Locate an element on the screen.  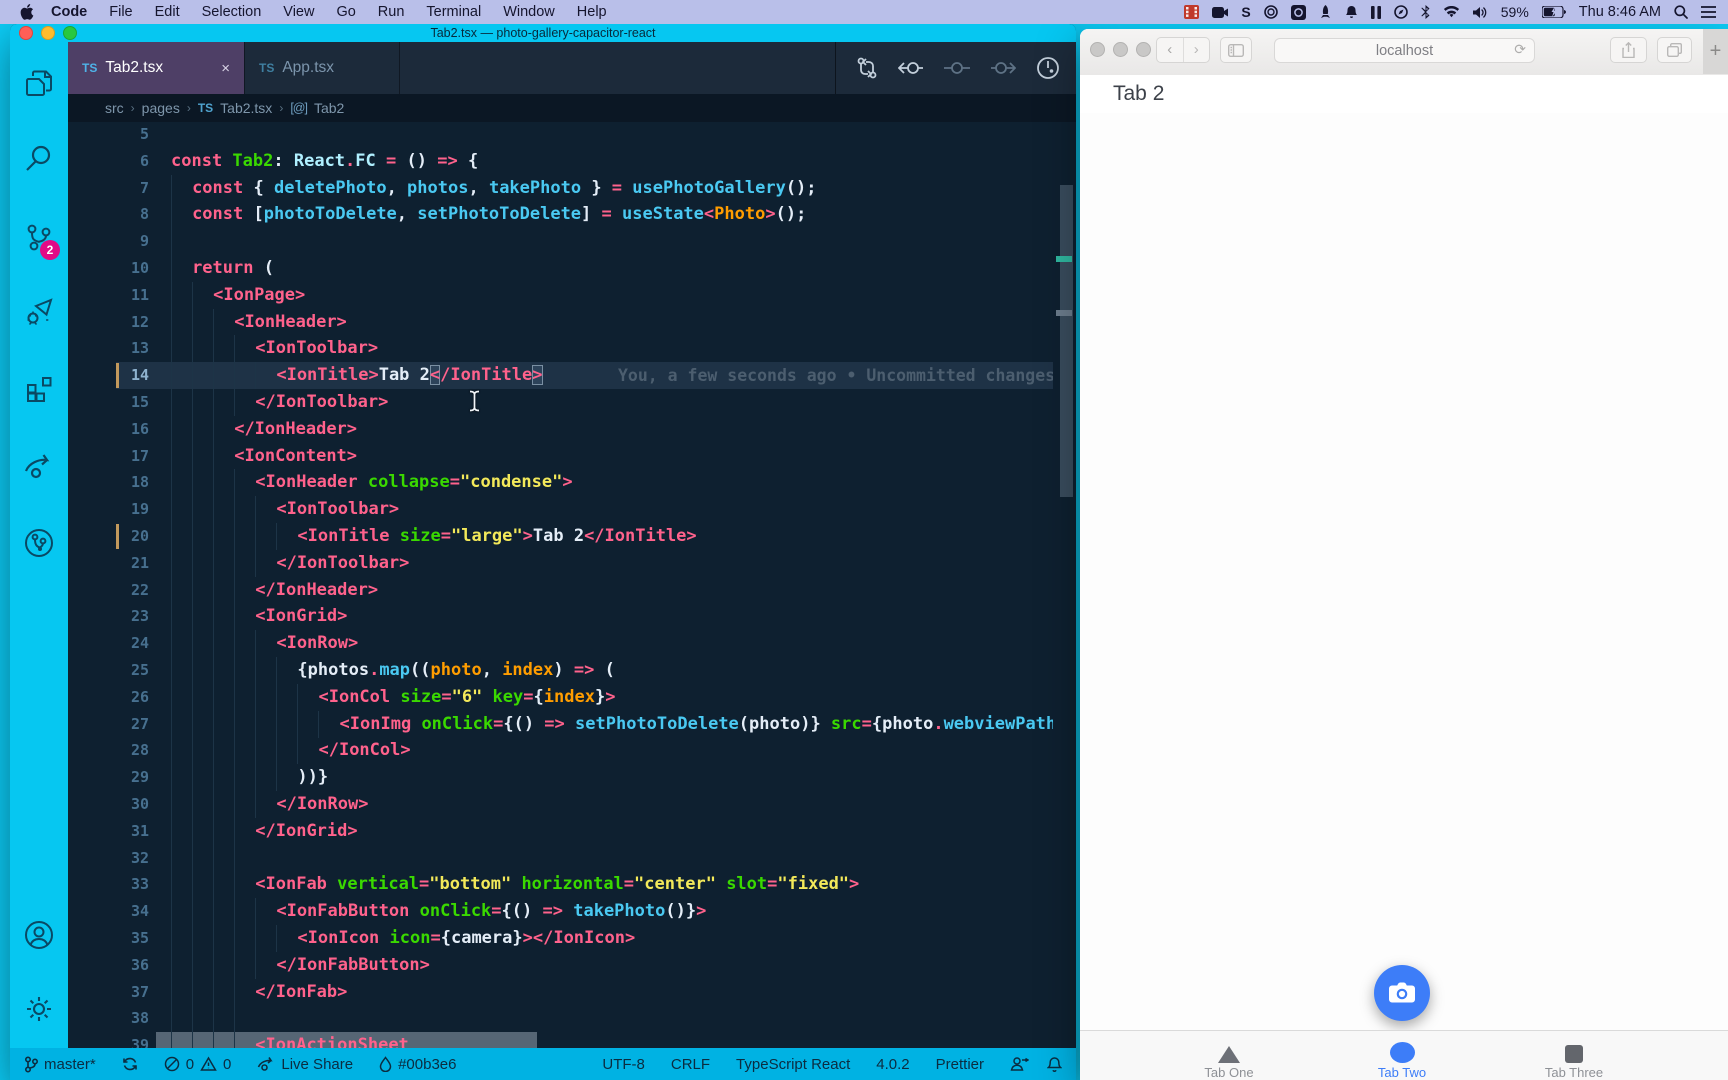
next-change-icon is located at coordinates (1003, 68).